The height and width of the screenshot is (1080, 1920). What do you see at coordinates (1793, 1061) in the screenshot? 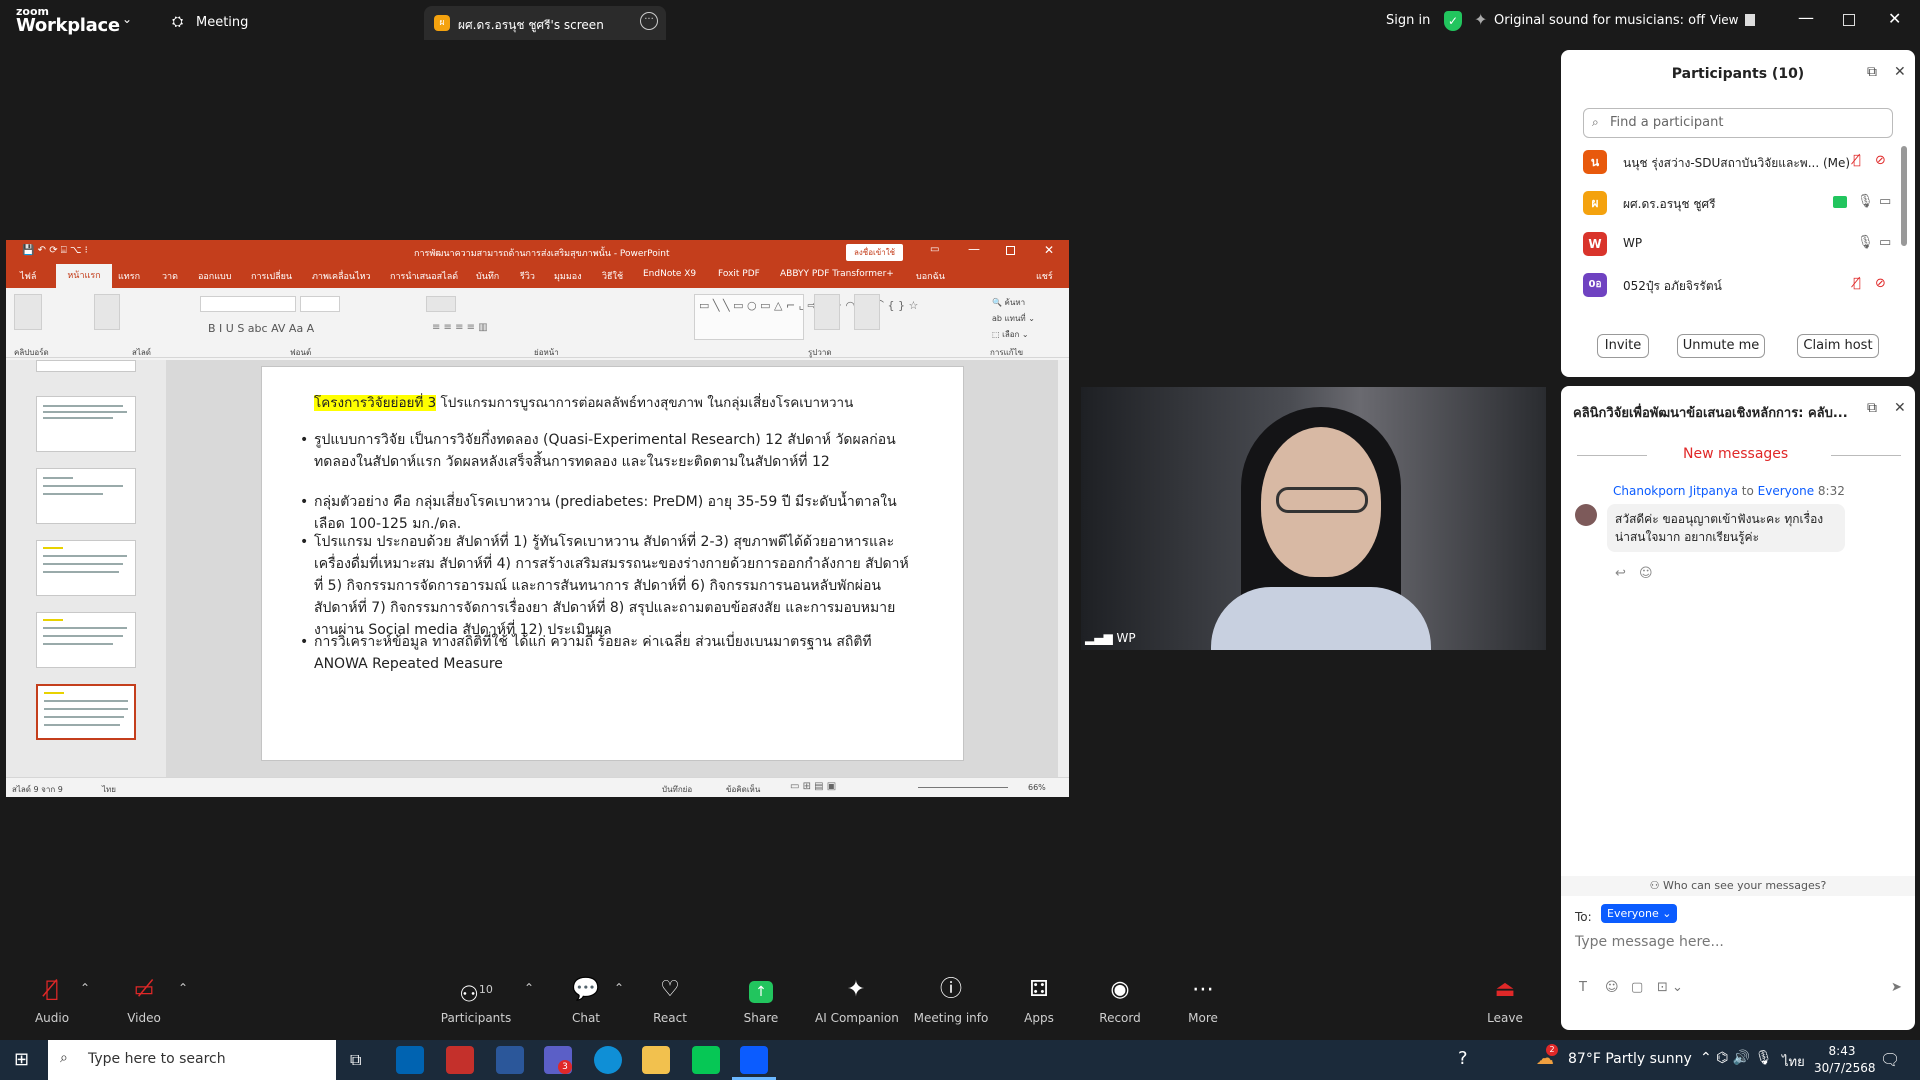
I see `input-language: ไทย` at bounding box center [1793, 1061].